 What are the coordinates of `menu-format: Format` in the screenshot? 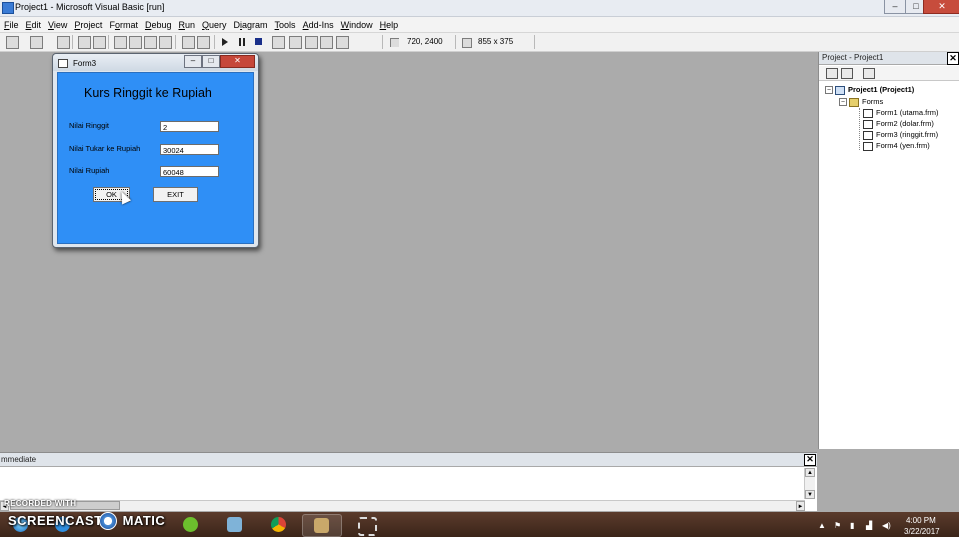 It's located at (123, 25).